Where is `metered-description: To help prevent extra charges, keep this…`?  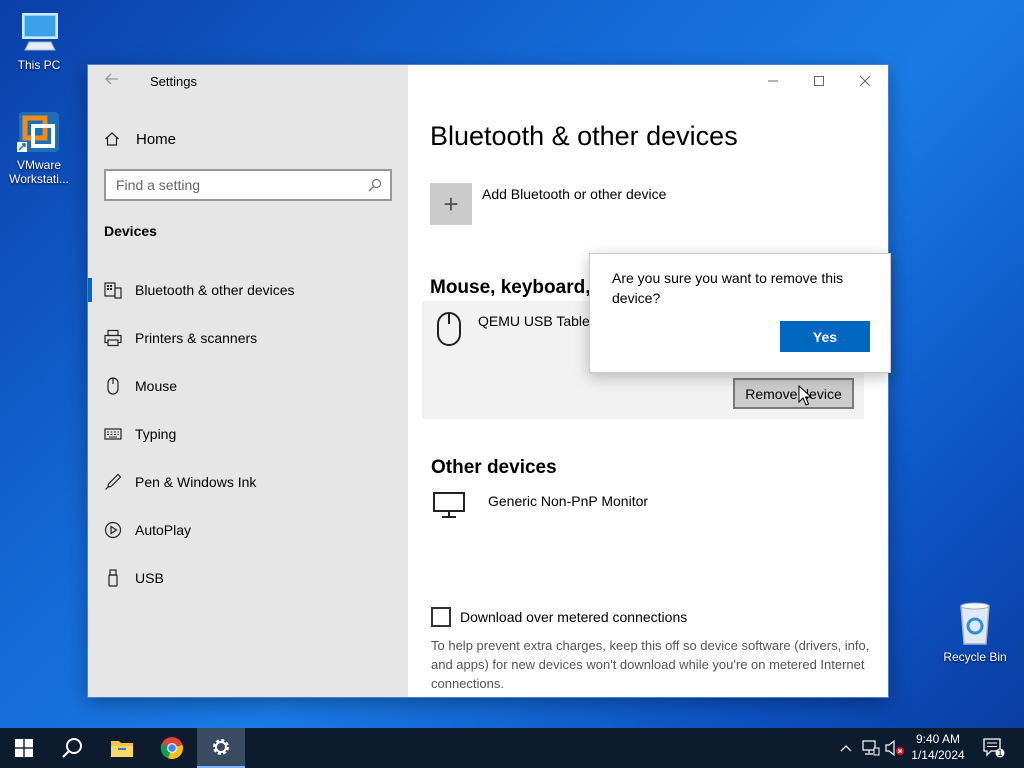 metered-description: To help prevent extra charges, keep this… is located at coordinates (650, 664).